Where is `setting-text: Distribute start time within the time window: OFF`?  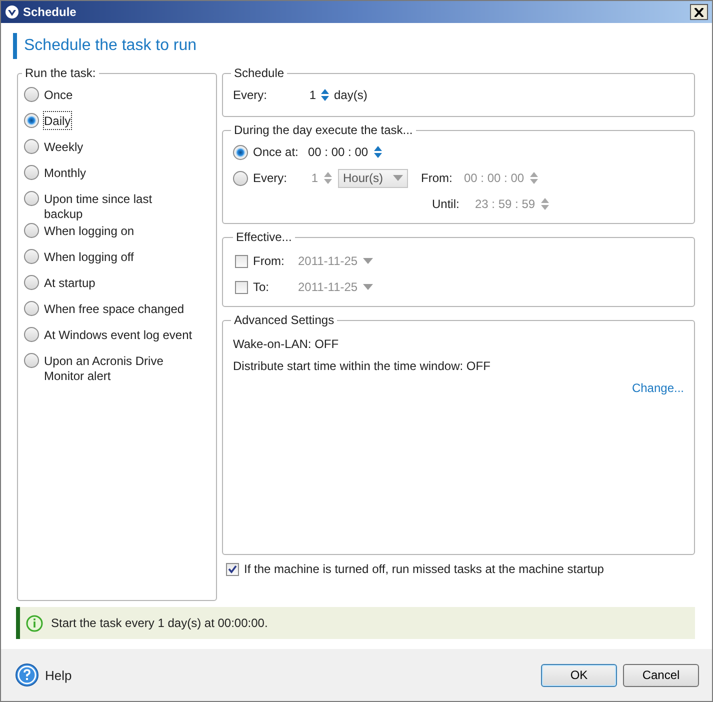 setting-text: Distribute start time within the time window: OFF is located at coordinates (362, 366).